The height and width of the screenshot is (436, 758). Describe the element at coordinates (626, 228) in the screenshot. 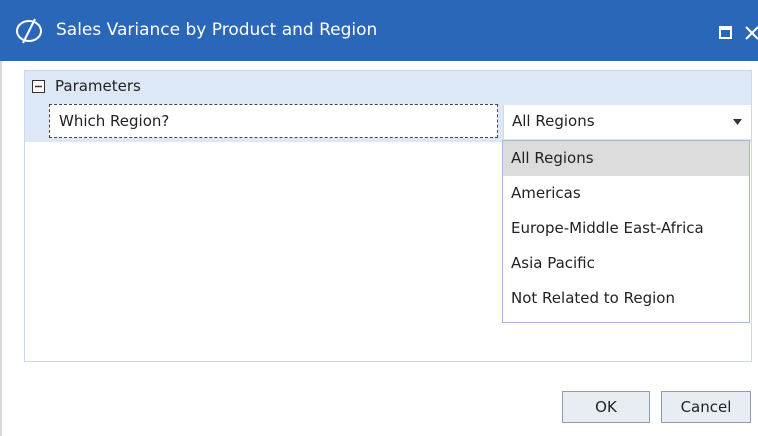

I see `region-option-emea: Europe-Middle East-Africa` at that location.